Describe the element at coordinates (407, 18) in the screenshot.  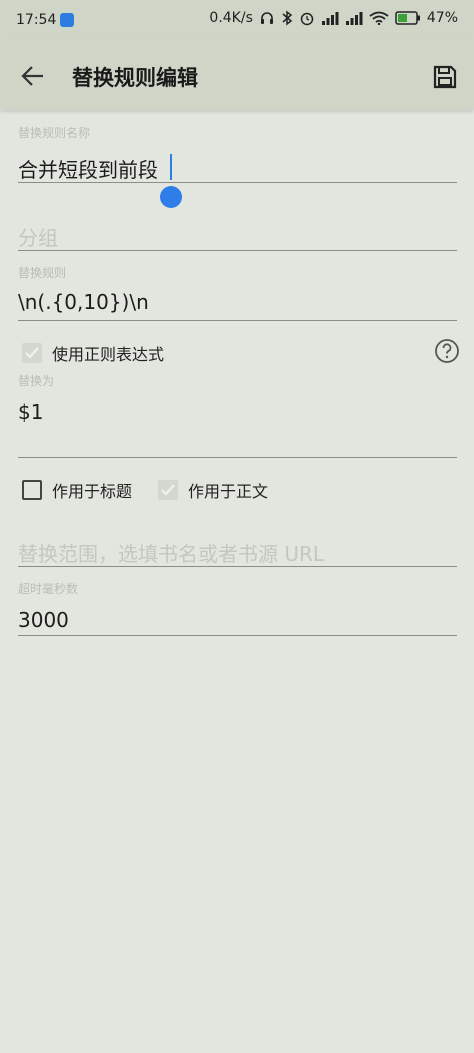
I see `battery-icon` at that location.